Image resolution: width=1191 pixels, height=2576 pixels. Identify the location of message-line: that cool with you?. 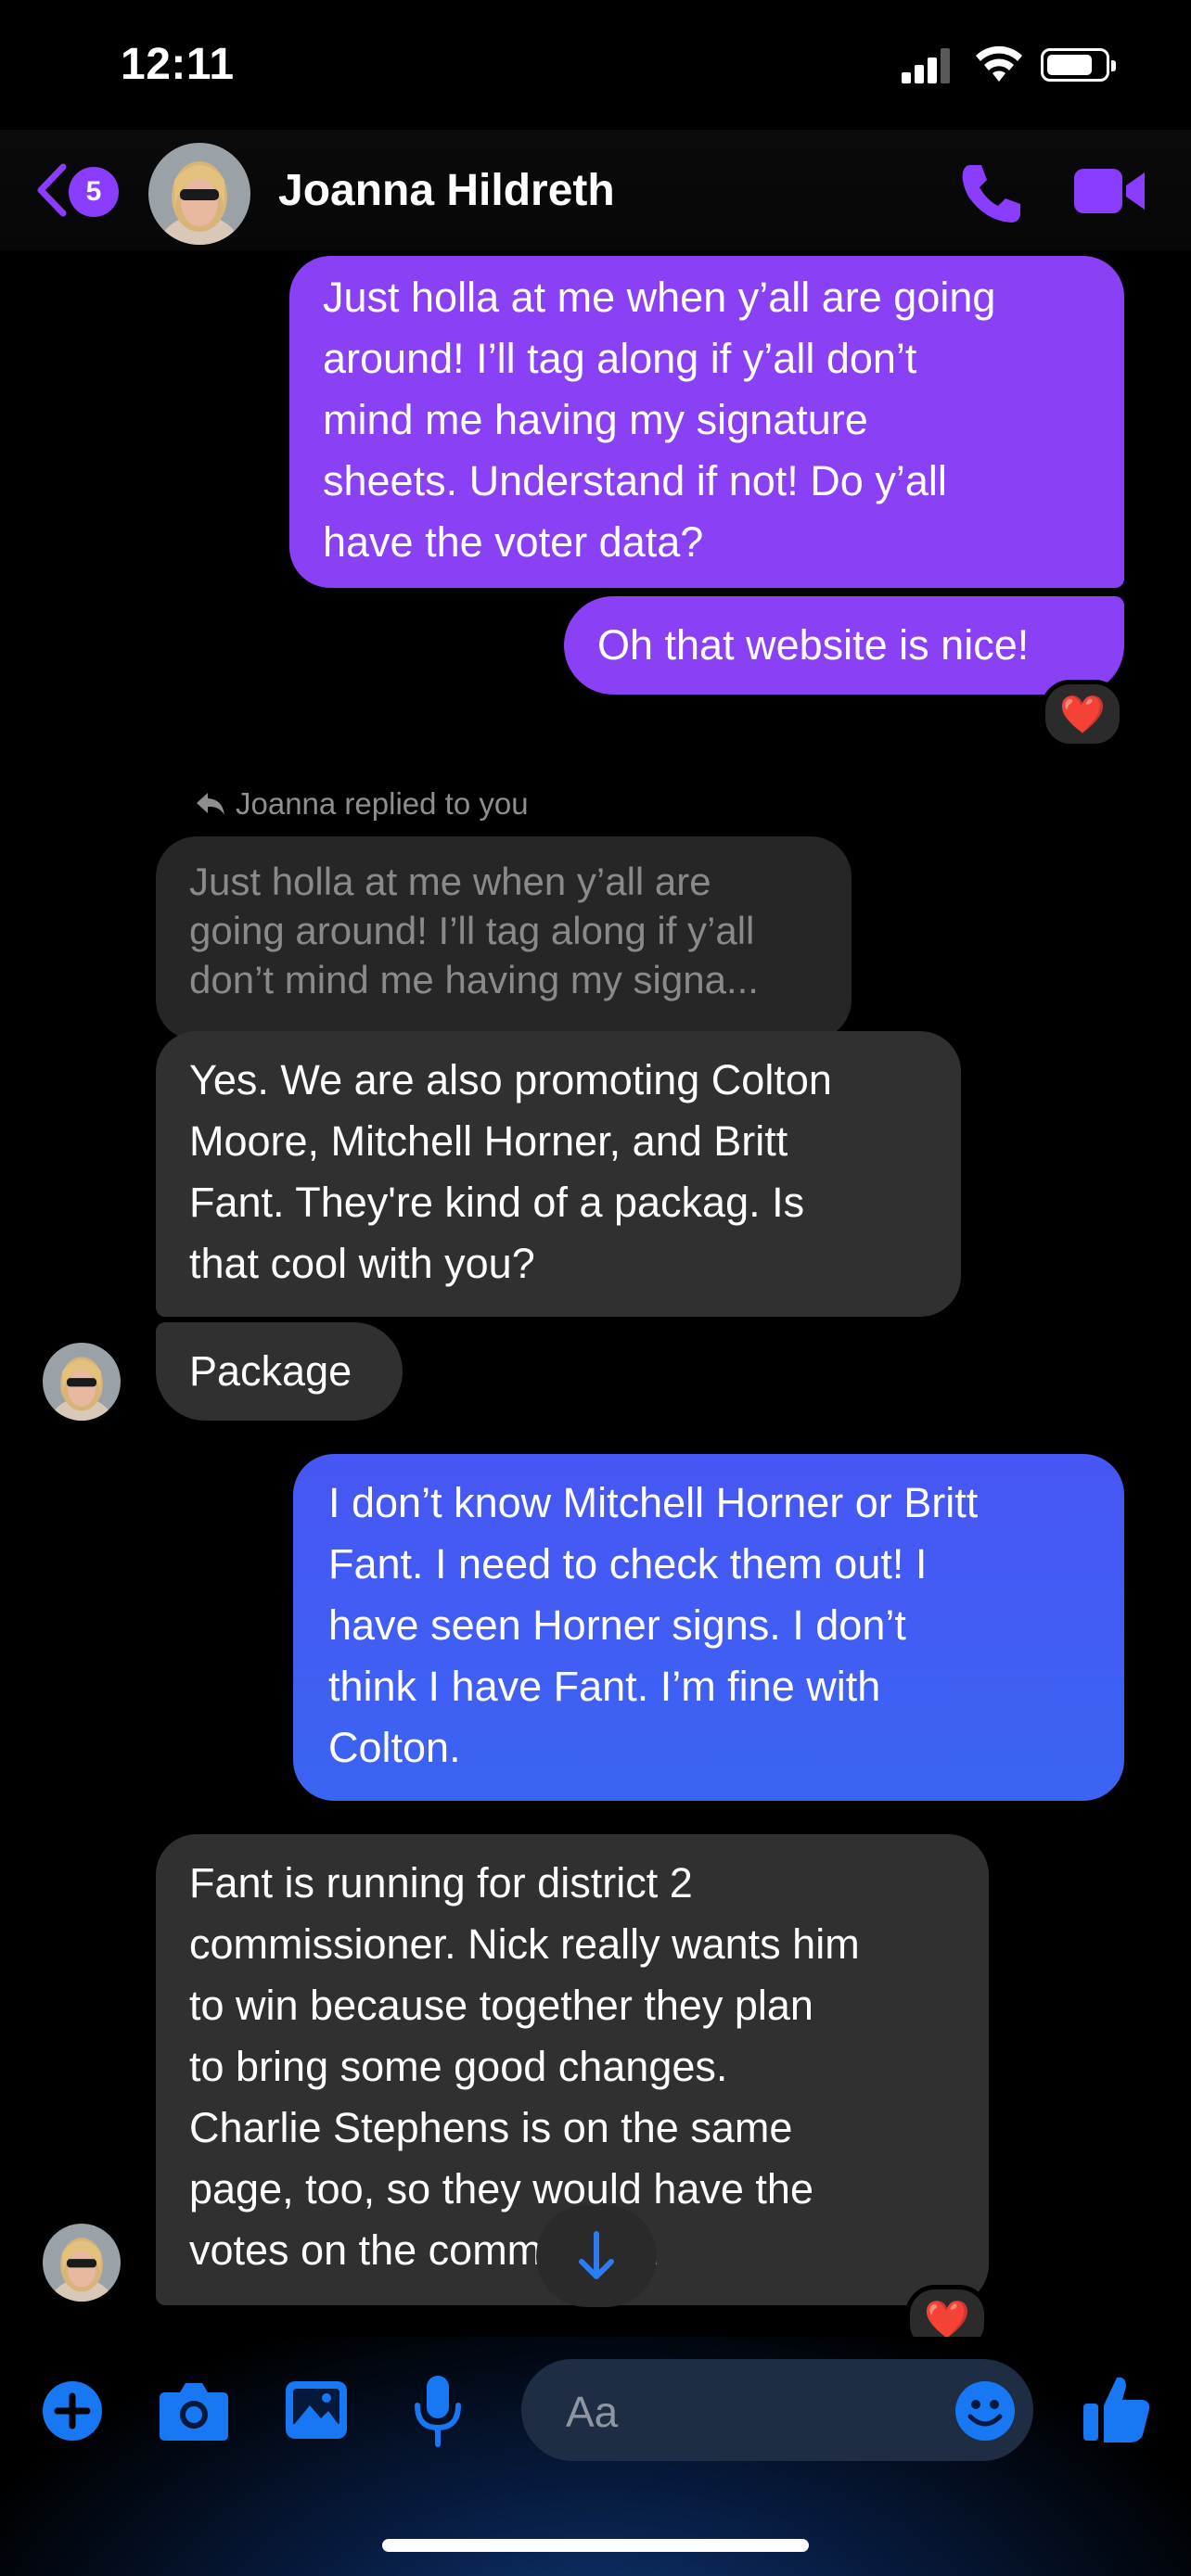
(362, 1263).